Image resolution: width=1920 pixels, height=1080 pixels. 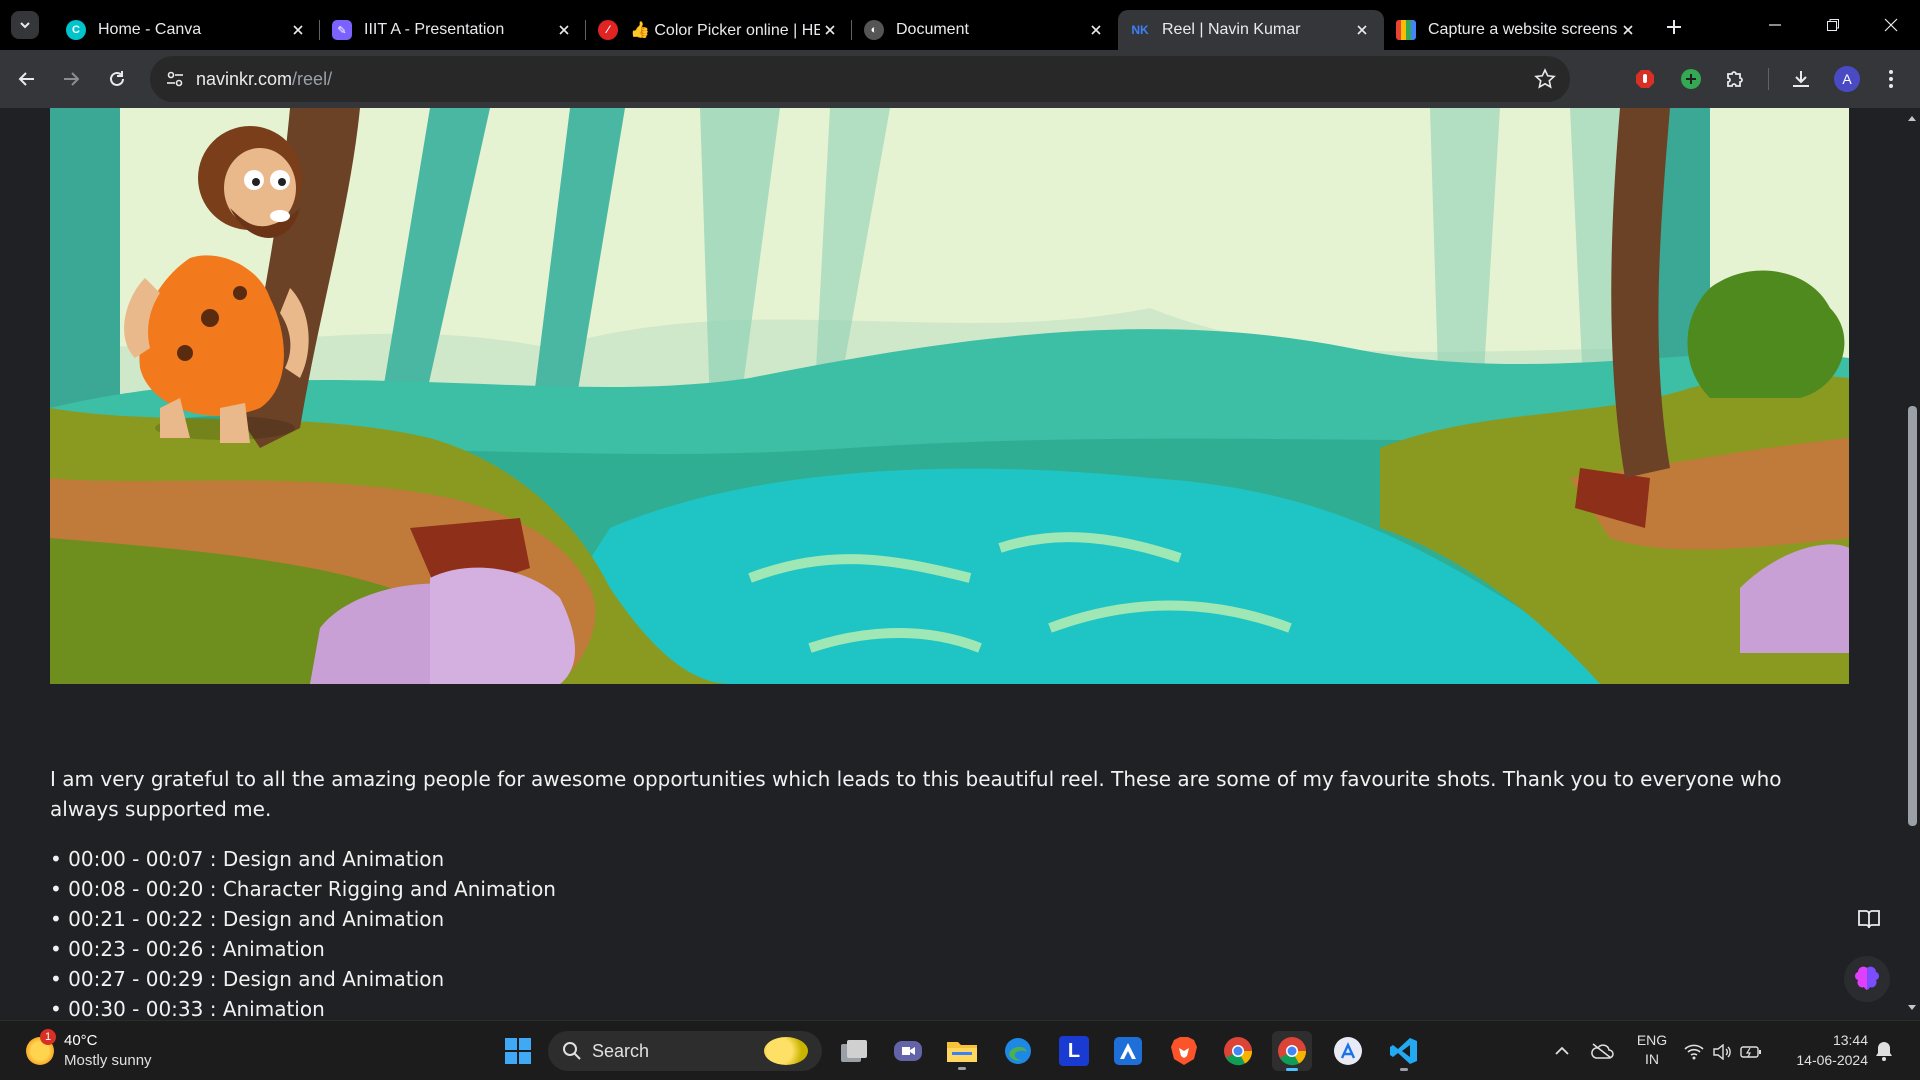 I want to click on color-picker-icon: ⁄, so click(x=608, y=30).